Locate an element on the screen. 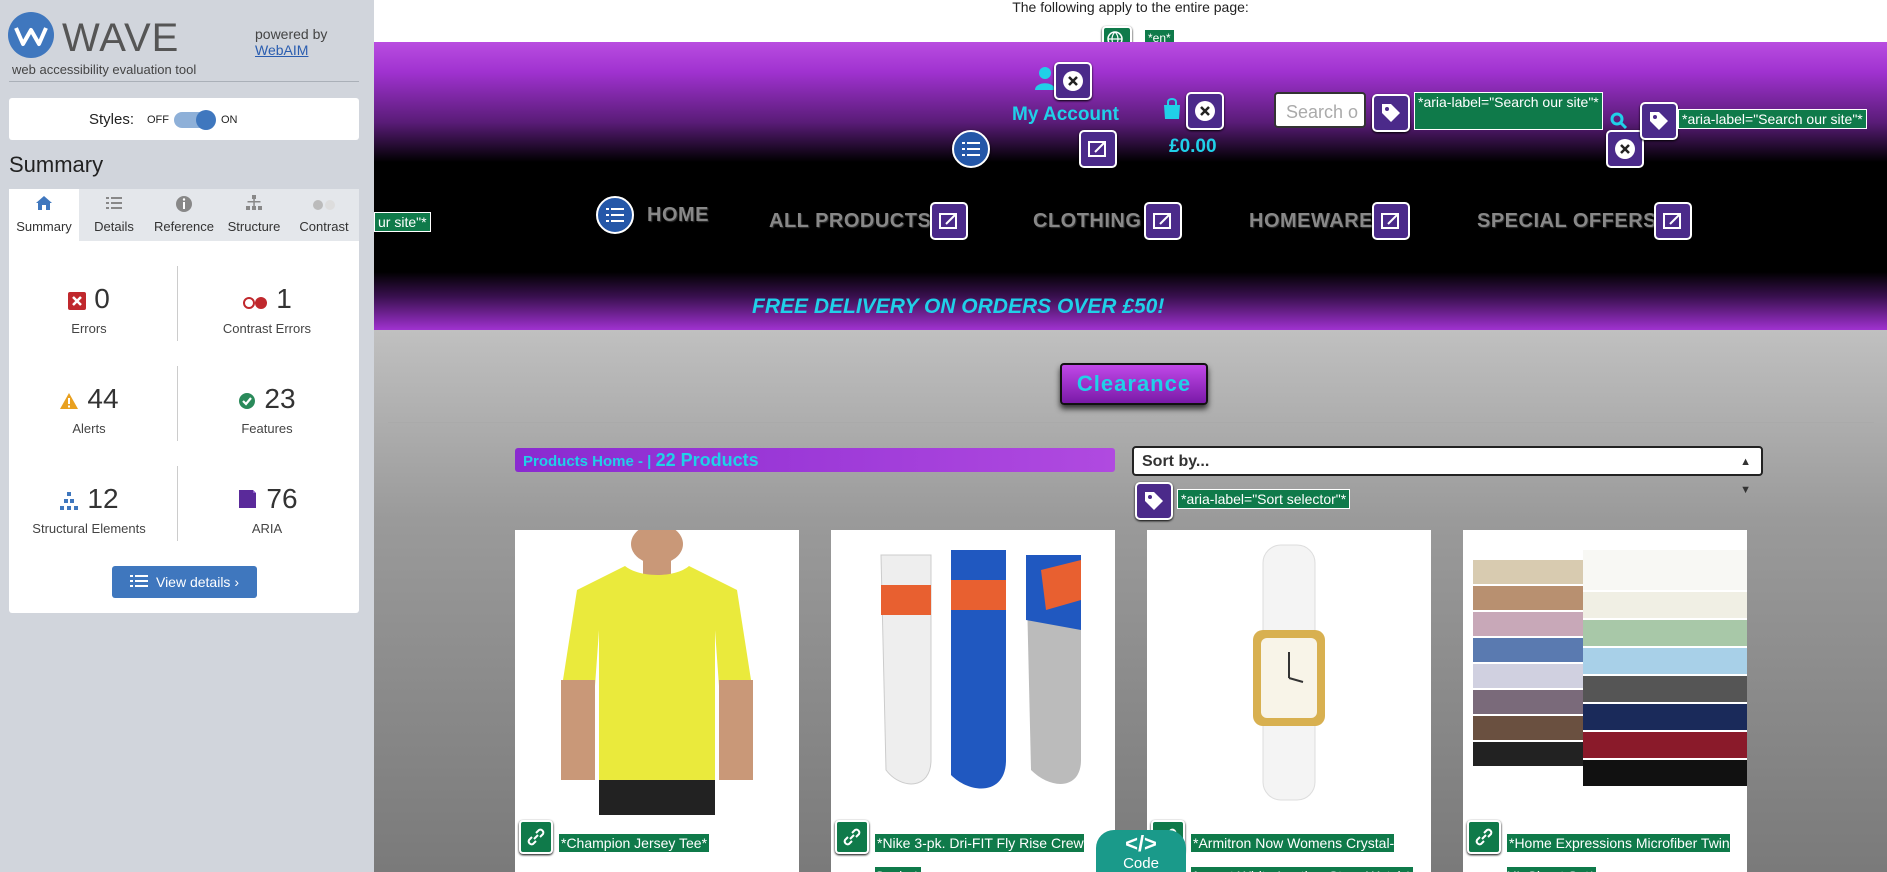 The image size is (1887, 872). breadcrumb-prefix: Products Home - | is located at coordinates (587, 461).